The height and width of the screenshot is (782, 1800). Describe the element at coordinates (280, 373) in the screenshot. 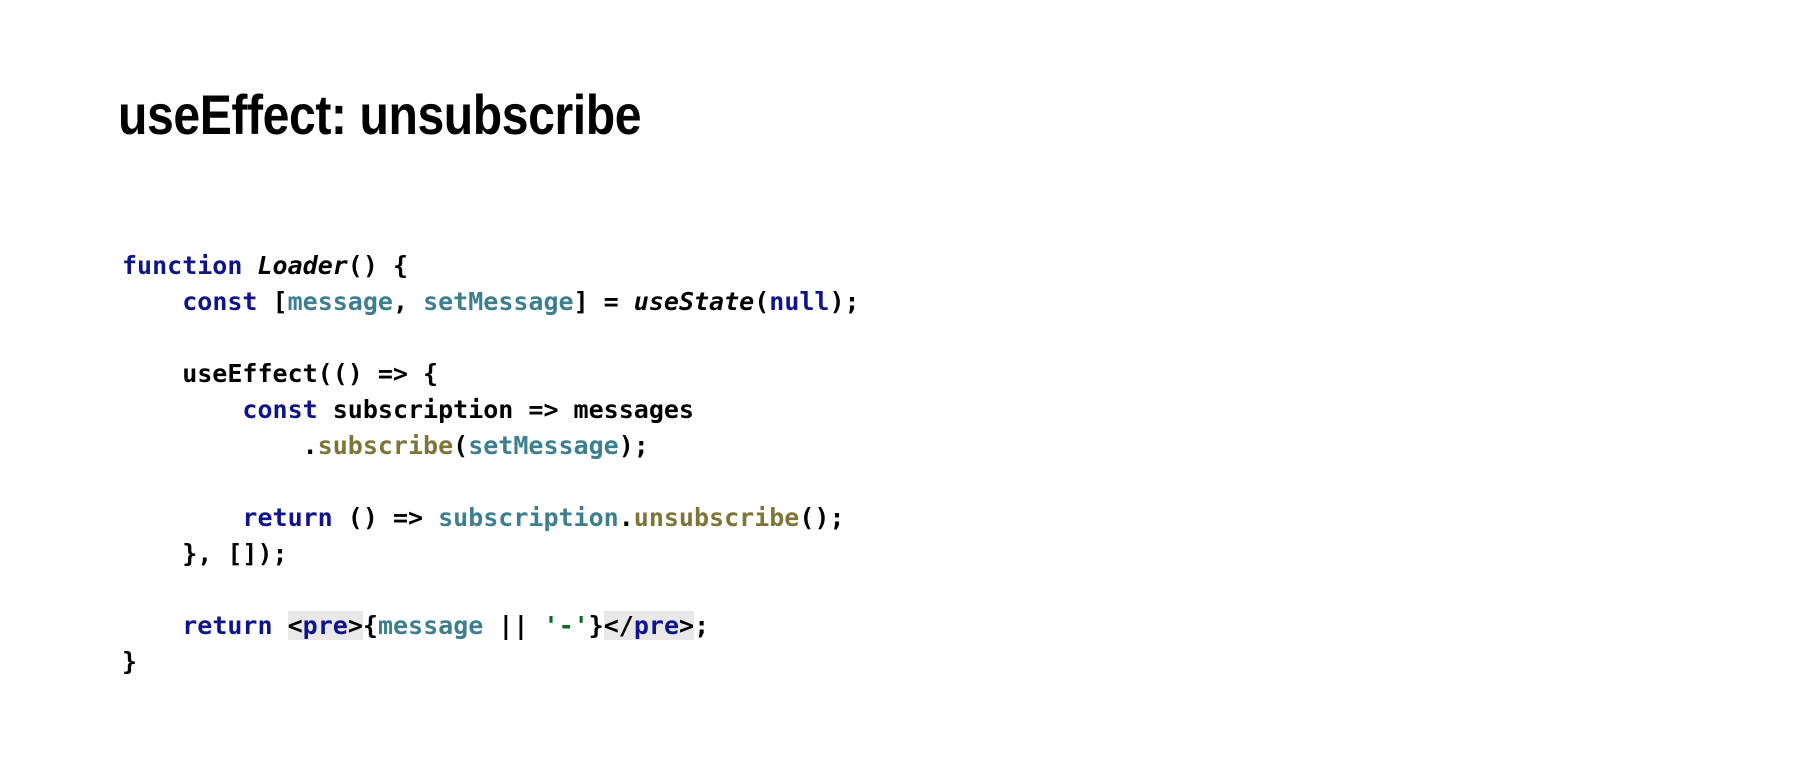

I see `code-token-plain: useEffect(() => {` at that location.